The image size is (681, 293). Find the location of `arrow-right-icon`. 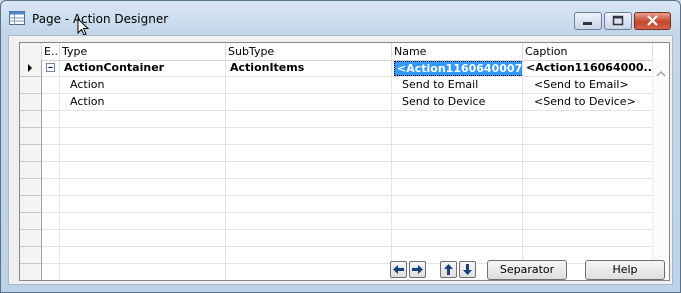

arrow-right-icon is located at coordinates (417, 269).